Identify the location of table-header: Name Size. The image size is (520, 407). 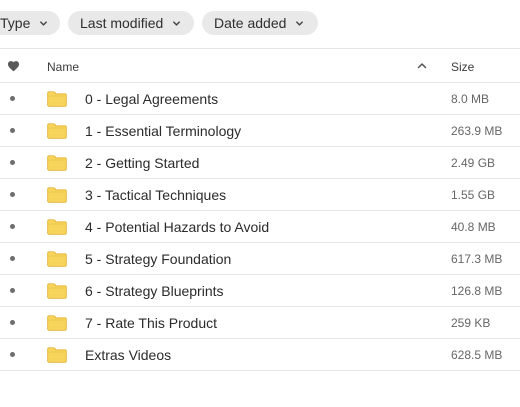
(260, 65).